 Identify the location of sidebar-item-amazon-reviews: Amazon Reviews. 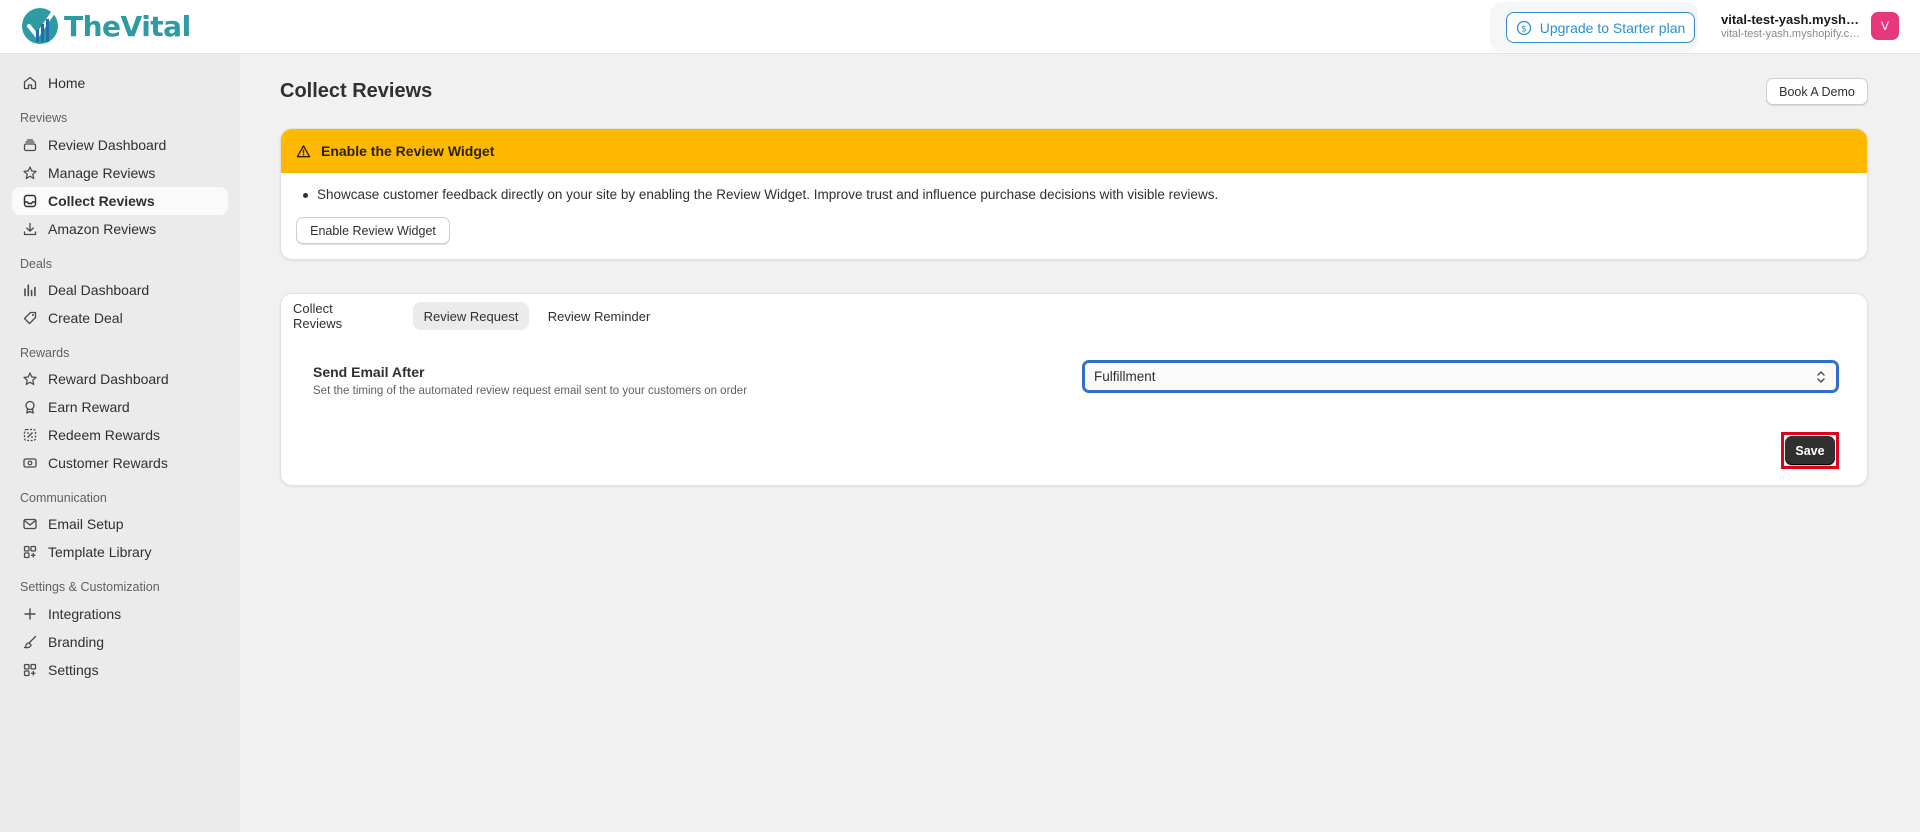
(120, 229).